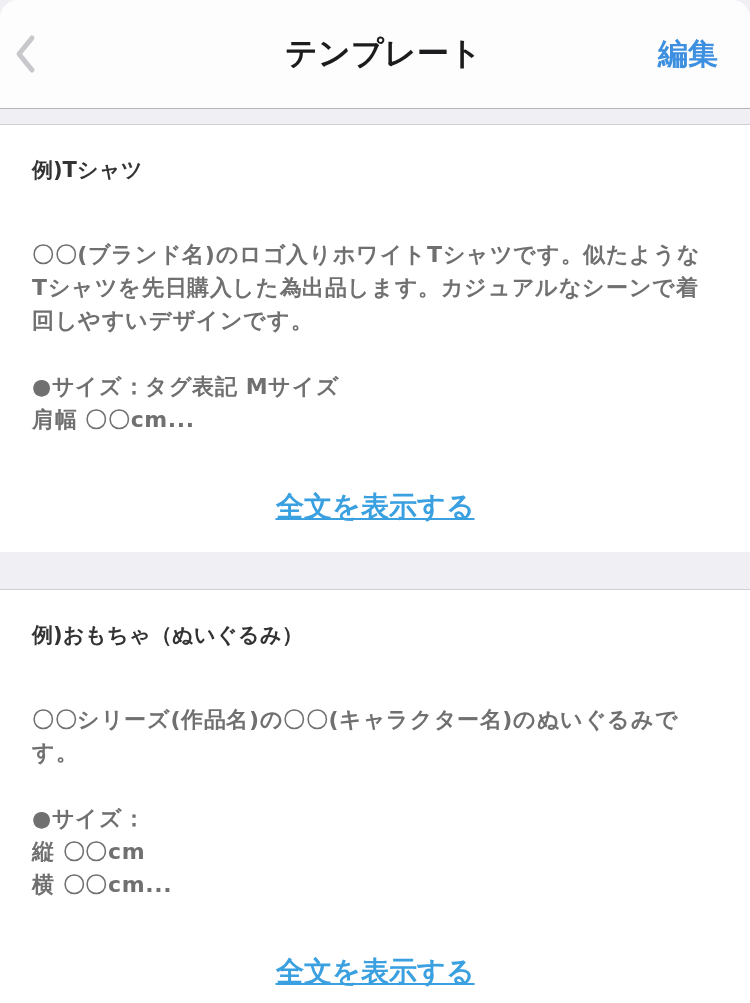  Describe the element at coordinates (89, 852) in the screenshot. I see `template-text-line: 縦 〇〇cm` at that location.